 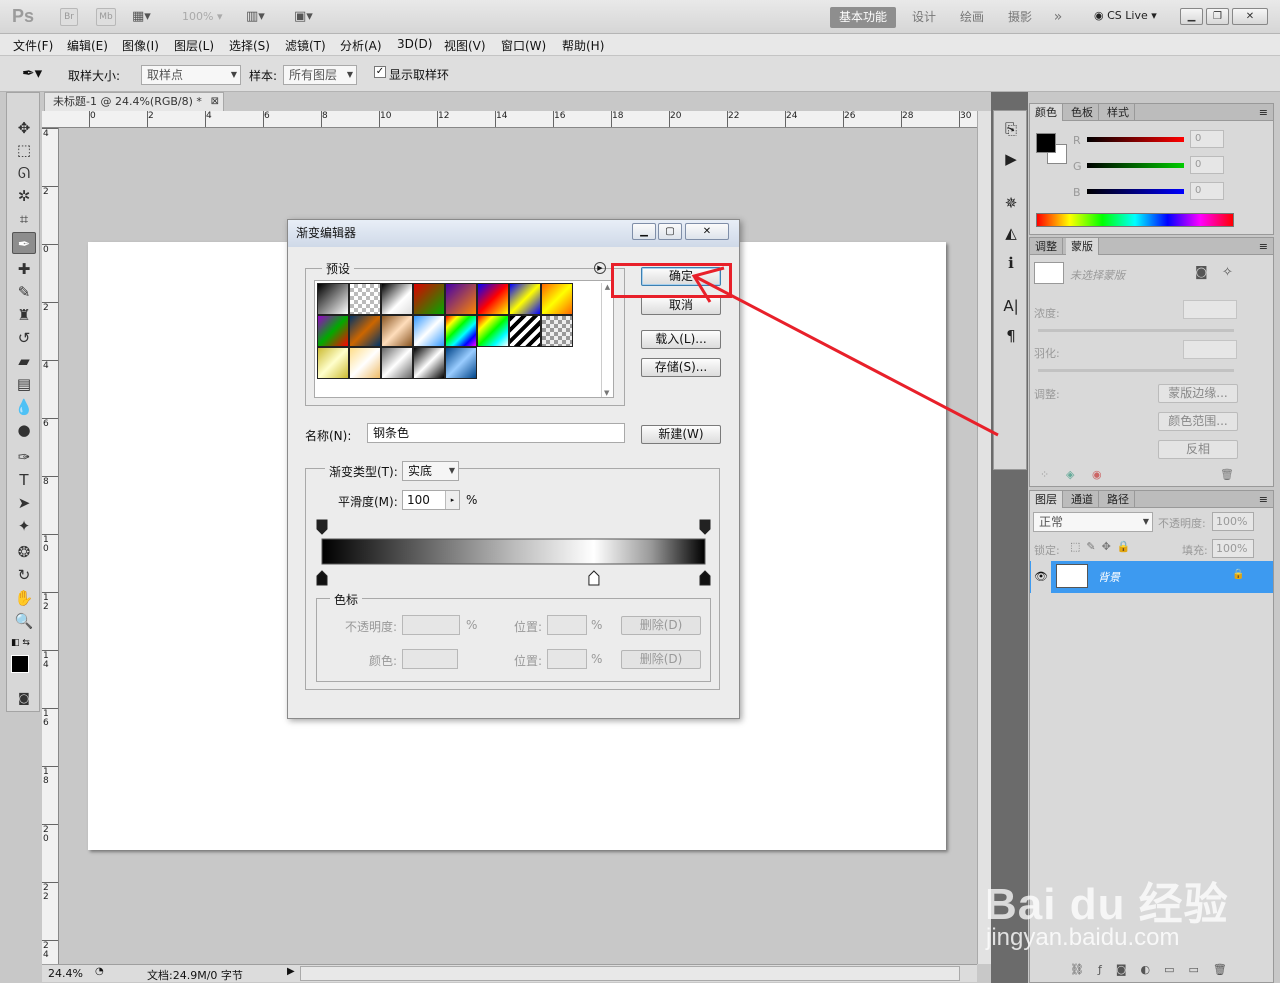 I want to click on delete-opacity-stop-button: 删除(D), so click(x=661, y=625).